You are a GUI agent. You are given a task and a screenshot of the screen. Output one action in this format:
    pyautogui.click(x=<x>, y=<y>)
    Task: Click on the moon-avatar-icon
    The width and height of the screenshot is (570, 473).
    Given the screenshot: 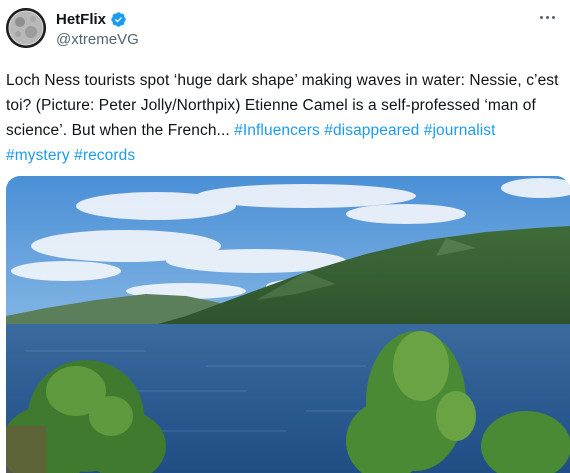 What is the action you would take?
    pyautogui.click(x=26, y=28)
    